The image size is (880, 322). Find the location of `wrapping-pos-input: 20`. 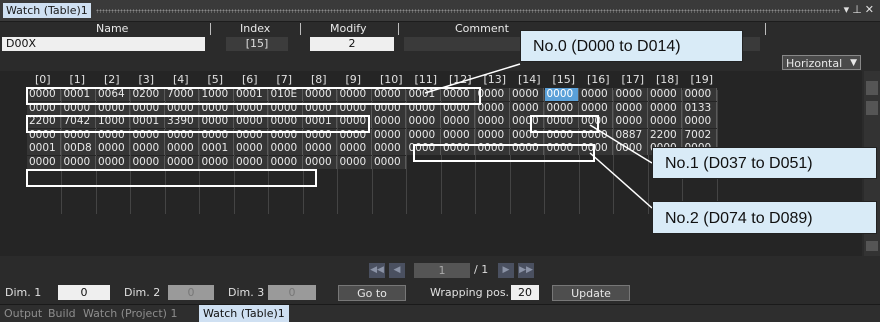

wrapping-pos-input: 20 is located at coordinates (525, 292).